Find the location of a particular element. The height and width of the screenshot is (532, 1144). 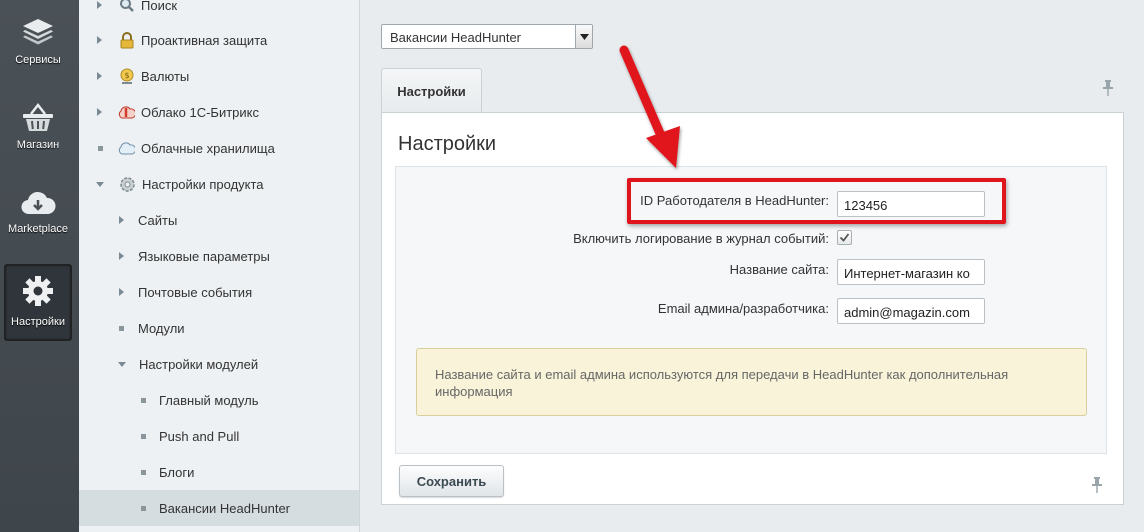

email-label: Email админа/разработчика: is located at coordinates (743, 308).